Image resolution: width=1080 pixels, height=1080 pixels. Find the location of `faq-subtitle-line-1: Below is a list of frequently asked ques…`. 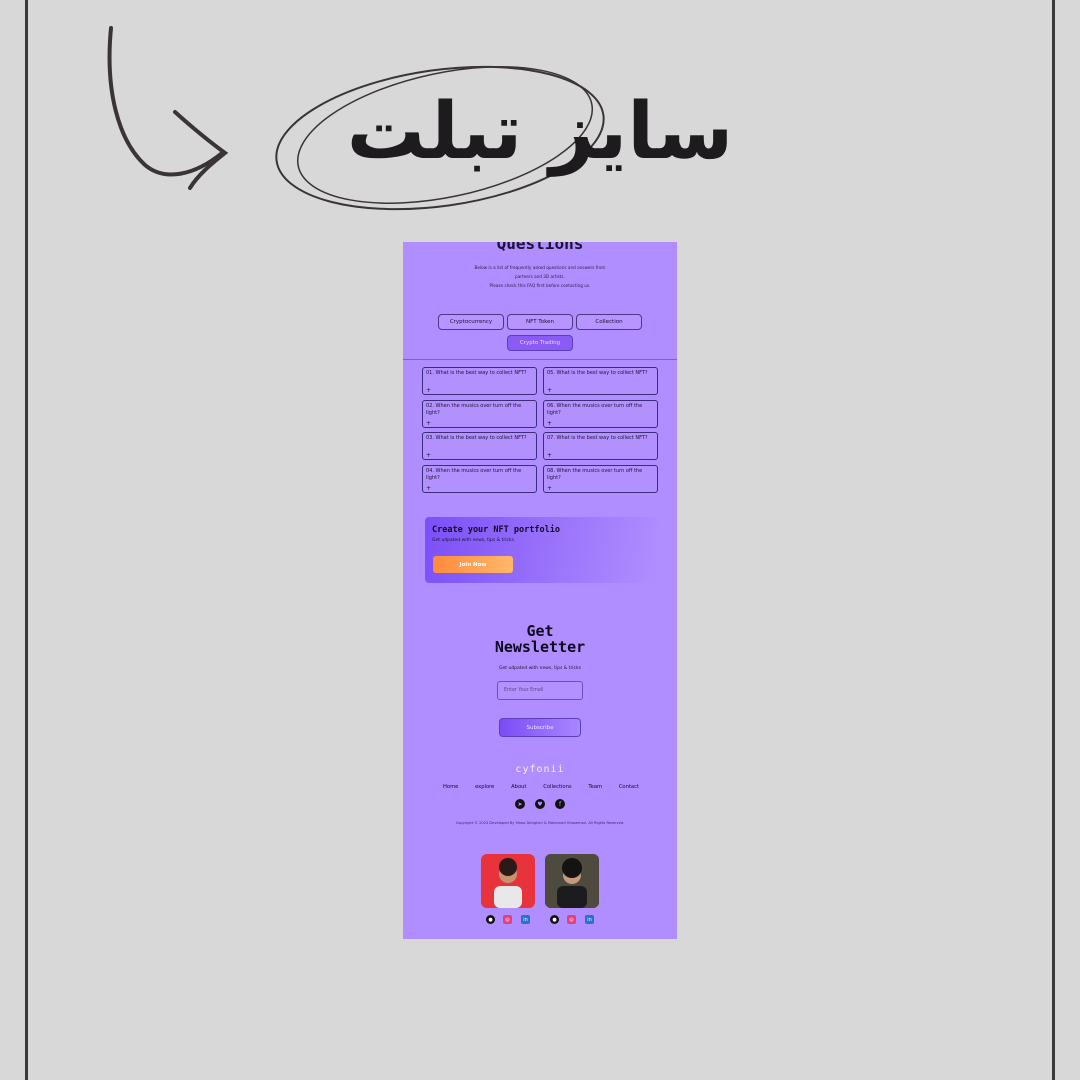

faq-subtitle-line-1: Below is a list of frequently asked ques… is located at coordinates (540, 267).